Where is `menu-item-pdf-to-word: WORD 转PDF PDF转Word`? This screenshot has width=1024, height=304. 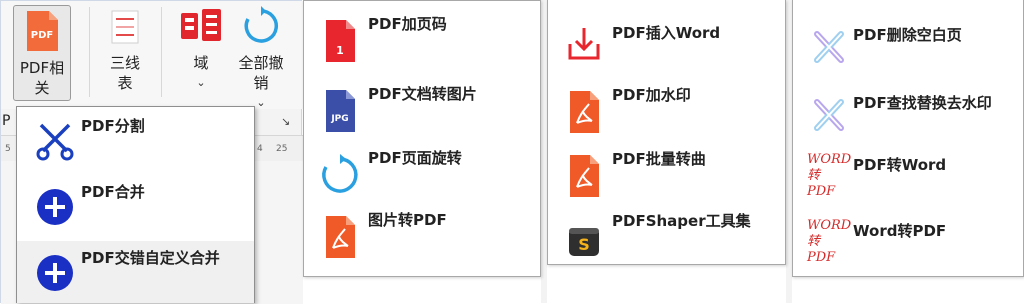 menu-item-pdf-to-word: WORD 转PDF PDF转Word is located at coordinates (908, 177).